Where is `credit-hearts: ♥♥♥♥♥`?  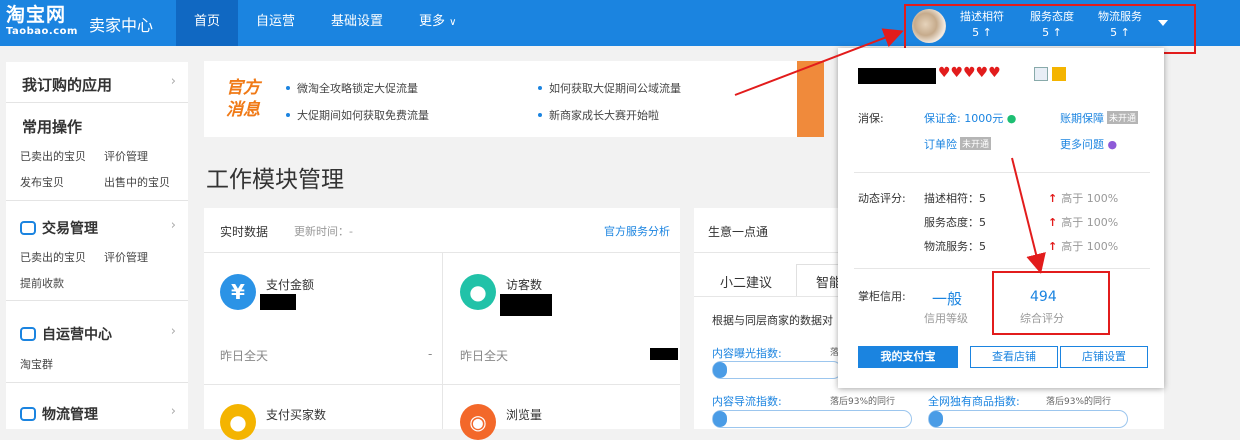
credit-hearts: ♥♥♥♥♥ is located at coordinates (969, 73).